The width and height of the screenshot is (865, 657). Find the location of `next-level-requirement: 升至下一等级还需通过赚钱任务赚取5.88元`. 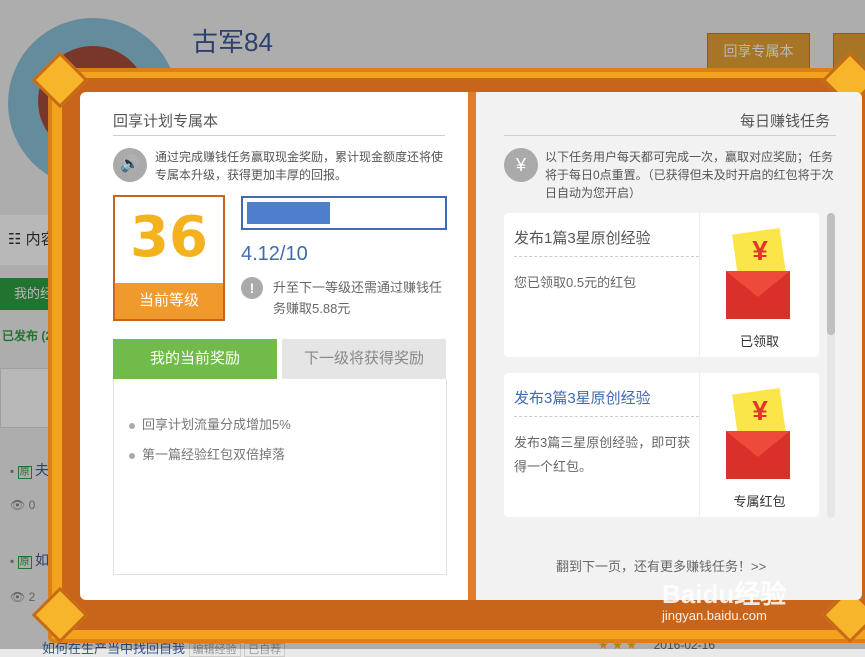

next-level-requirement: 升至下一等级还需通过赚钱任务赚取5.88元 is located at coordinates (358, 298).